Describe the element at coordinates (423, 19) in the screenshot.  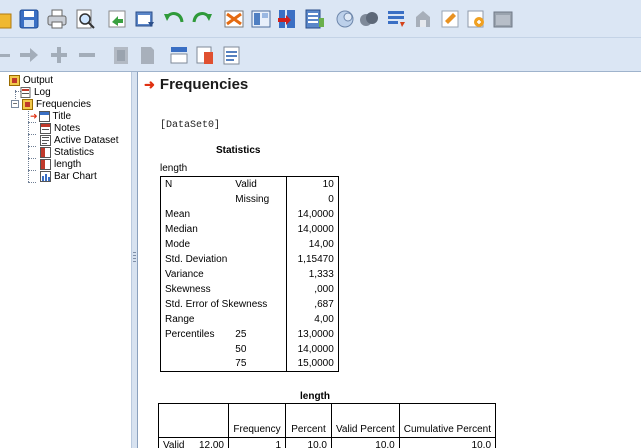
I see `show-all-variables-icon` at that location.